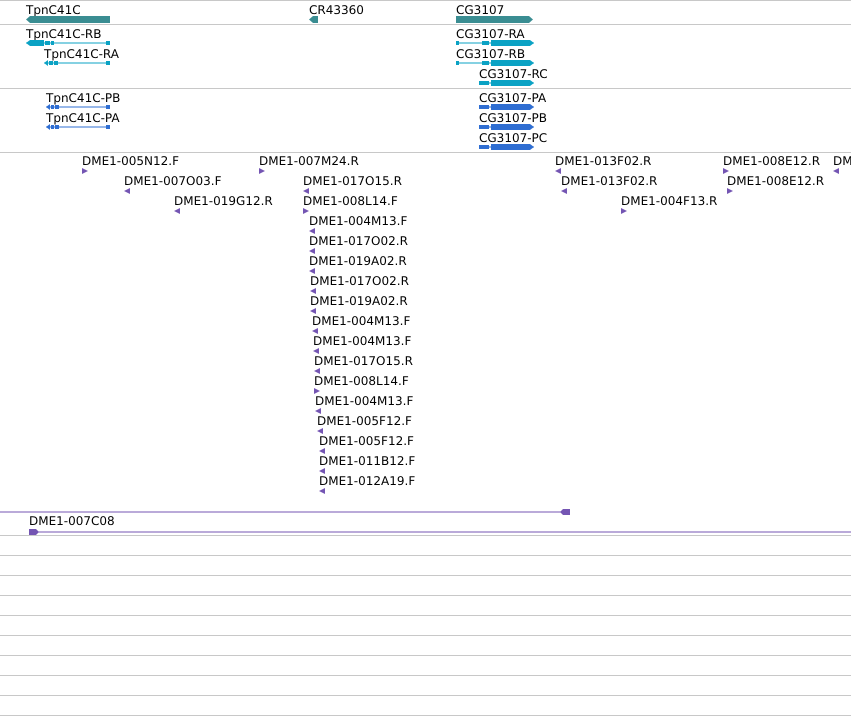 The image size is (851, 720). Describe the element at coordinates (669, 201) in the screenshot. I see `feature-label: DME1-004F13.R` at that location.